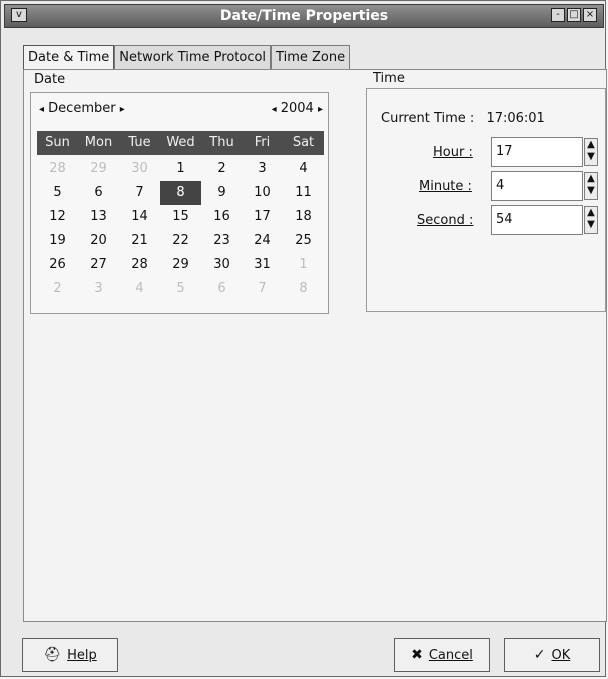 This screenshot has width=608, height=679. I want to click on tab-time-zone: Time Zone, so click(311, 57).